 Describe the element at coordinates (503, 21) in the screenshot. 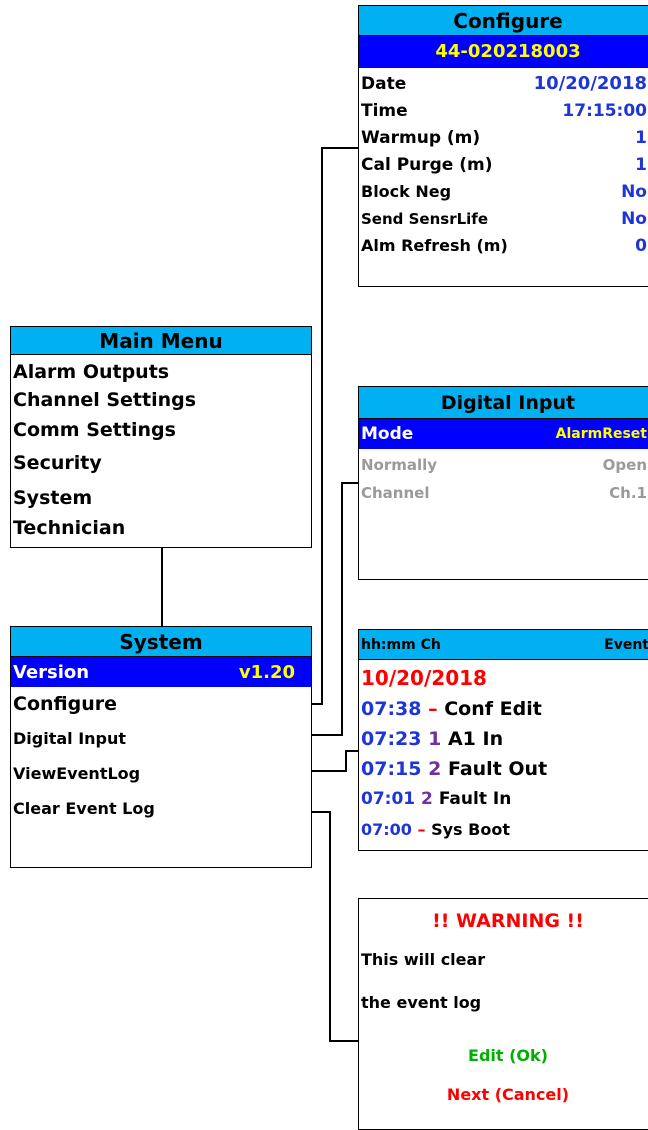

I see `configure-title: Configure` at that location.